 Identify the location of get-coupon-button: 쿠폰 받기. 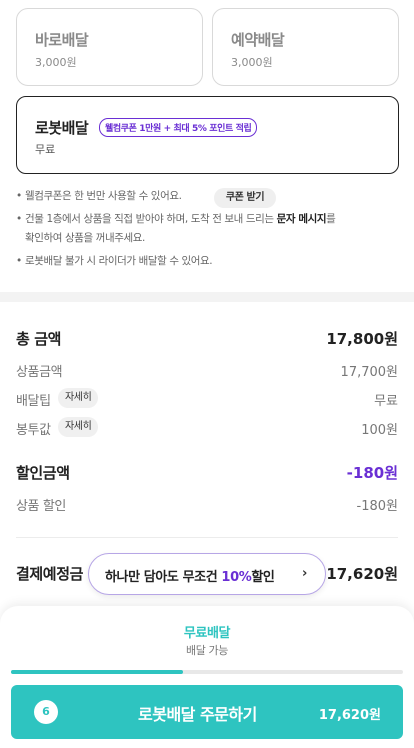
(245, 198).